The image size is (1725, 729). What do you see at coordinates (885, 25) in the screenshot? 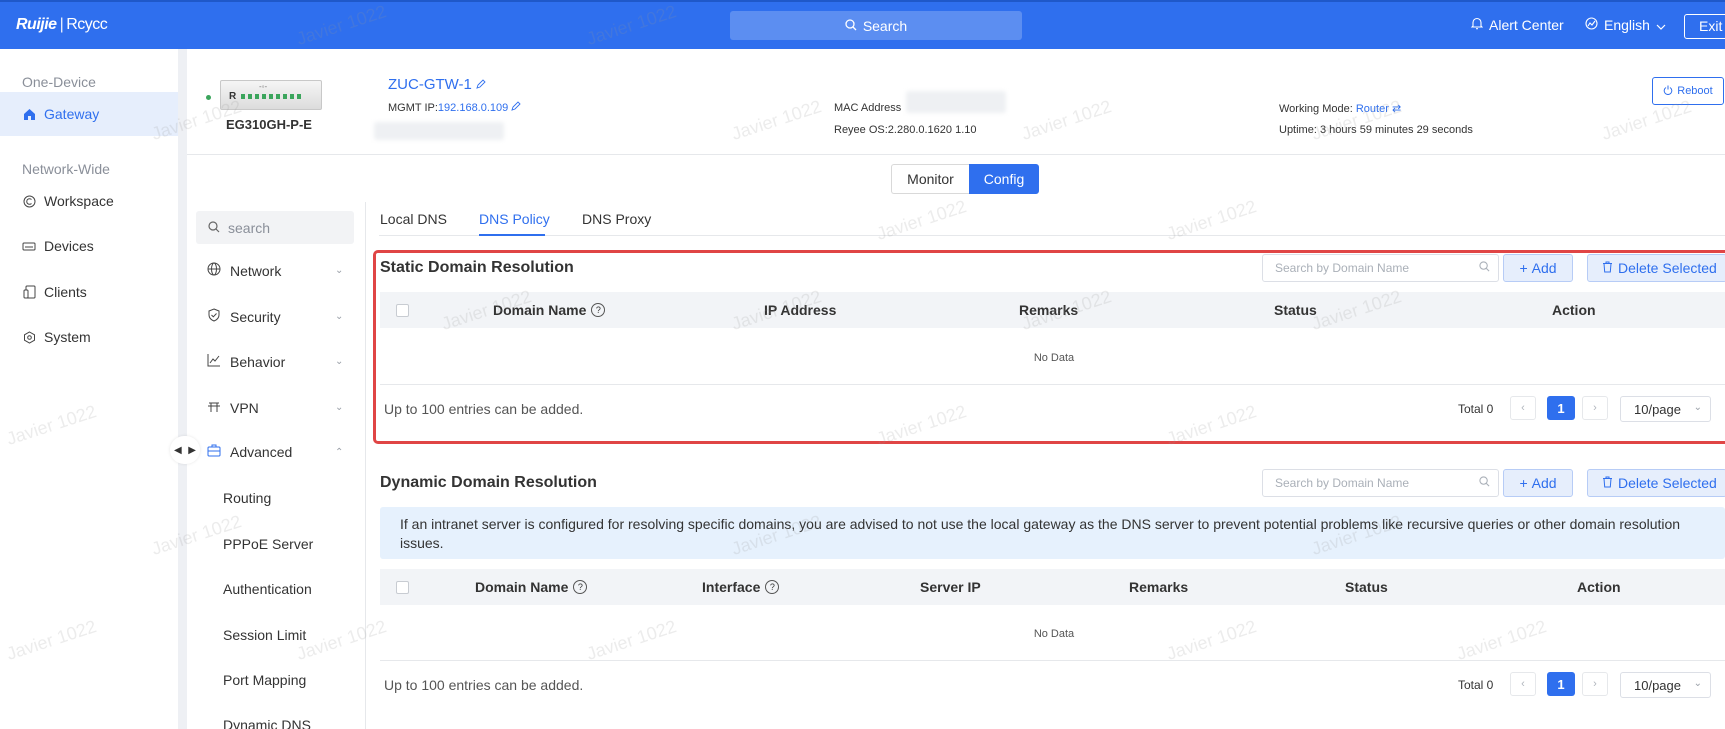
I see `search-label: Search` at bounding box center [885, 25].